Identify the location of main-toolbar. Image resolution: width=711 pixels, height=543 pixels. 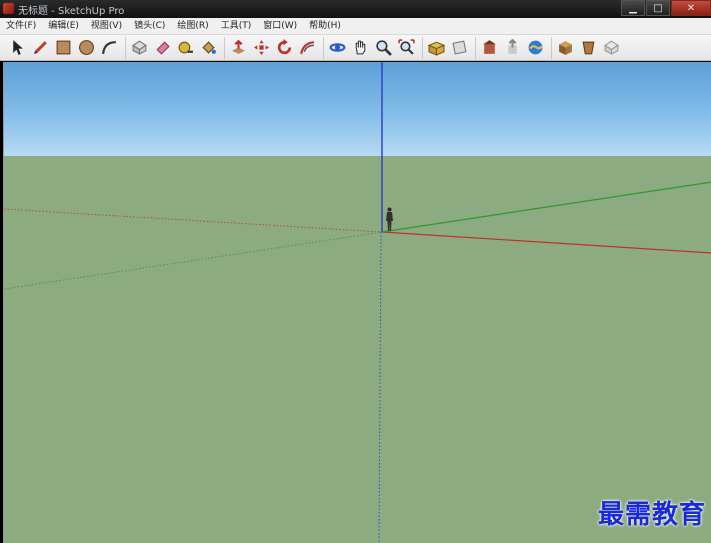
(355, 48).